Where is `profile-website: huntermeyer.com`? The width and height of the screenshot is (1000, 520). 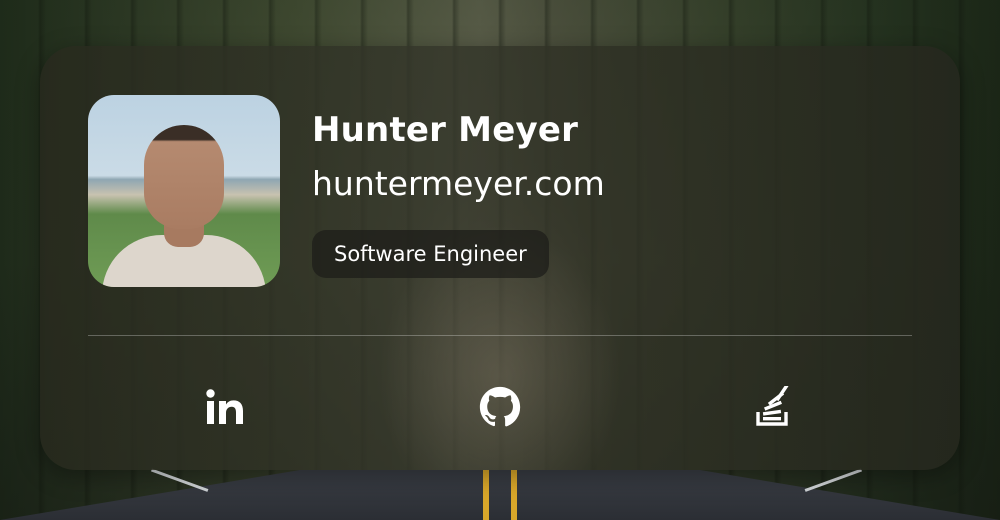
profile-website: huntermeyer.com is located at coordinates (458, 183).